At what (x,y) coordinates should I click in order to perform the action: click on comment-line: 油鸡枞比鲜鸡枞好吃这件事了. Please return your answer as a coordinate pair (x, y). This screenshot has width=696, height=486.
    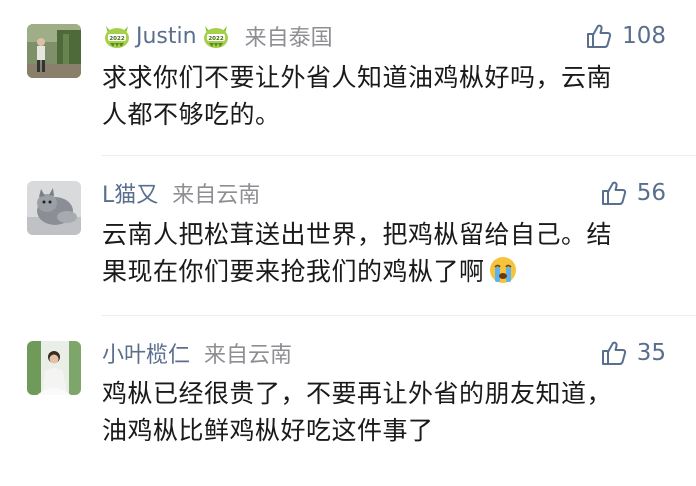
    Looking at the image, I should click on (268, 430).